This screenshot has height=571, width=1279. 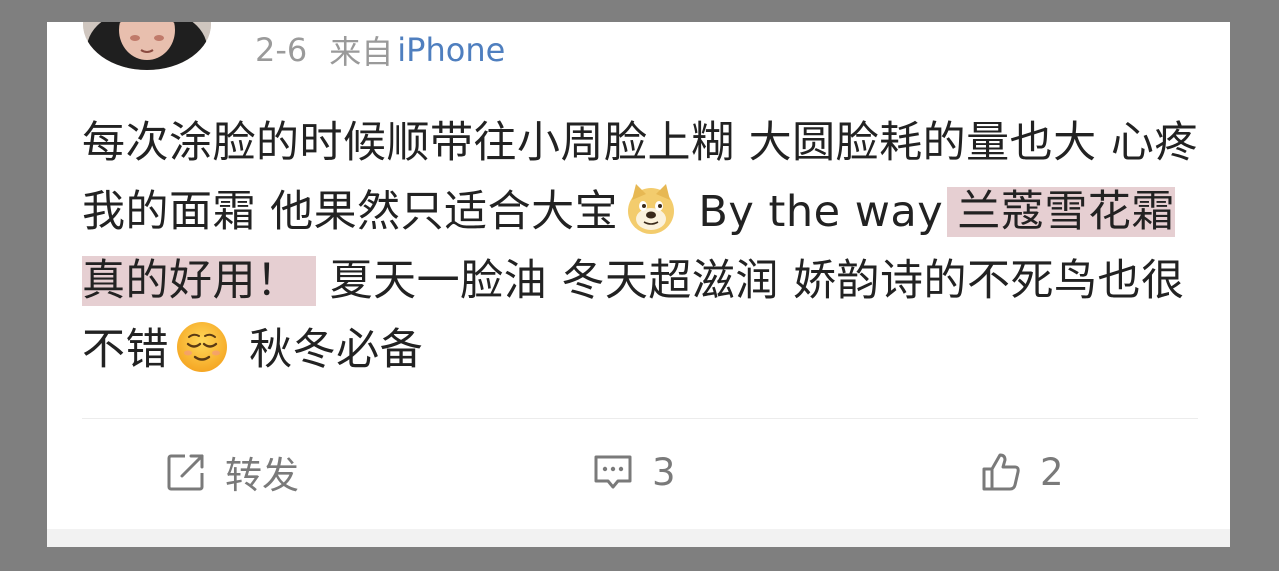 What do you see at coordinates (613, 472) in the screenshot?
I see `comment-bubble-icon` at bounding box center [613, 472].